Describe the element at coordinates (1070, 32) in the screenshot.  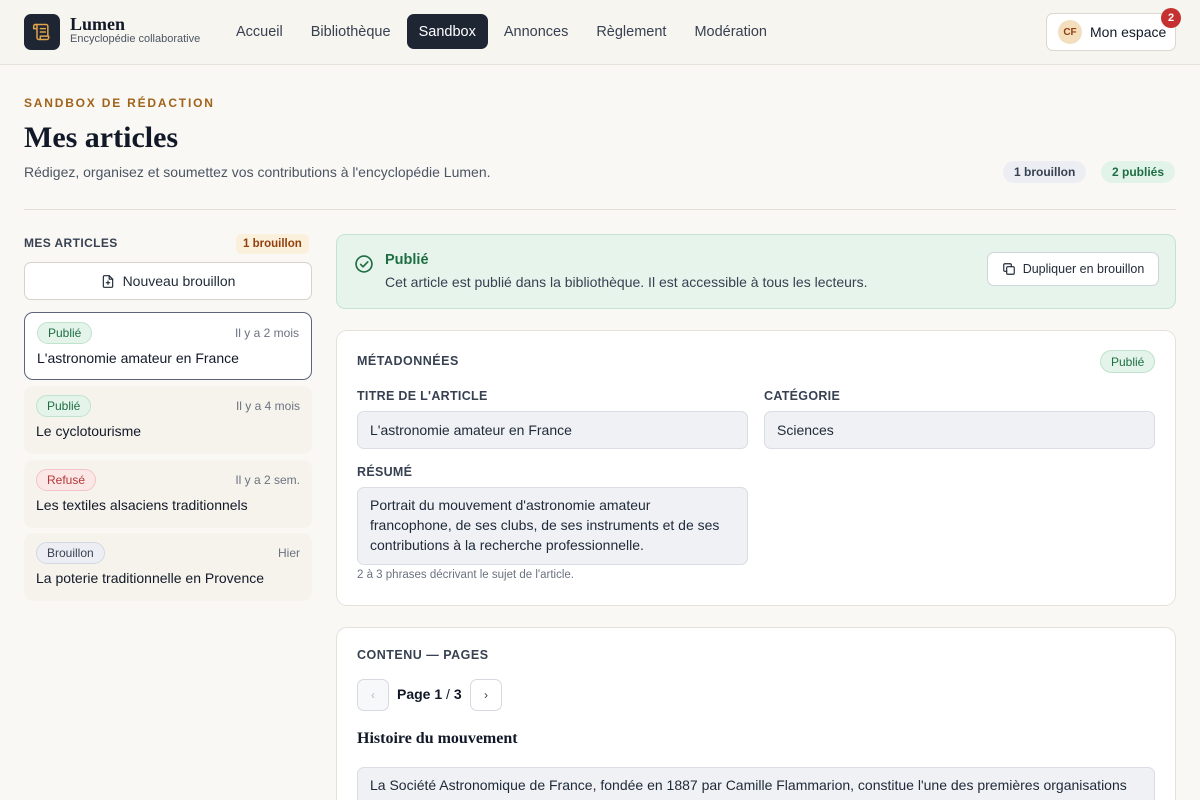
I see `avatar: CF` at that location.